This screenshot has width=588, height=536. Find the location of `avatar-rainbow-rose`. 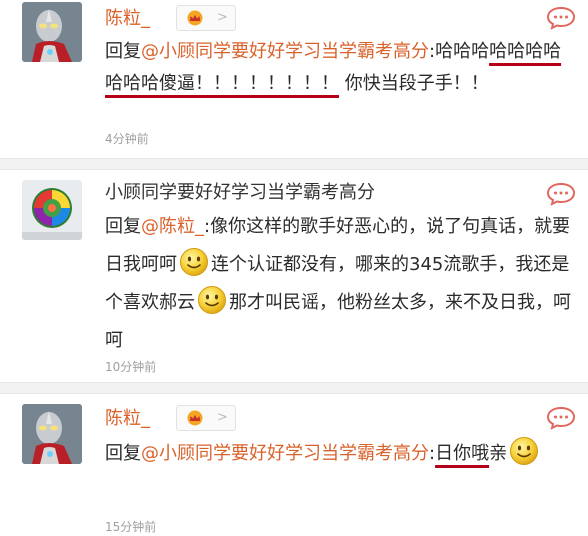

avatar-rainbow-rose is located at coordinates (52, 210).